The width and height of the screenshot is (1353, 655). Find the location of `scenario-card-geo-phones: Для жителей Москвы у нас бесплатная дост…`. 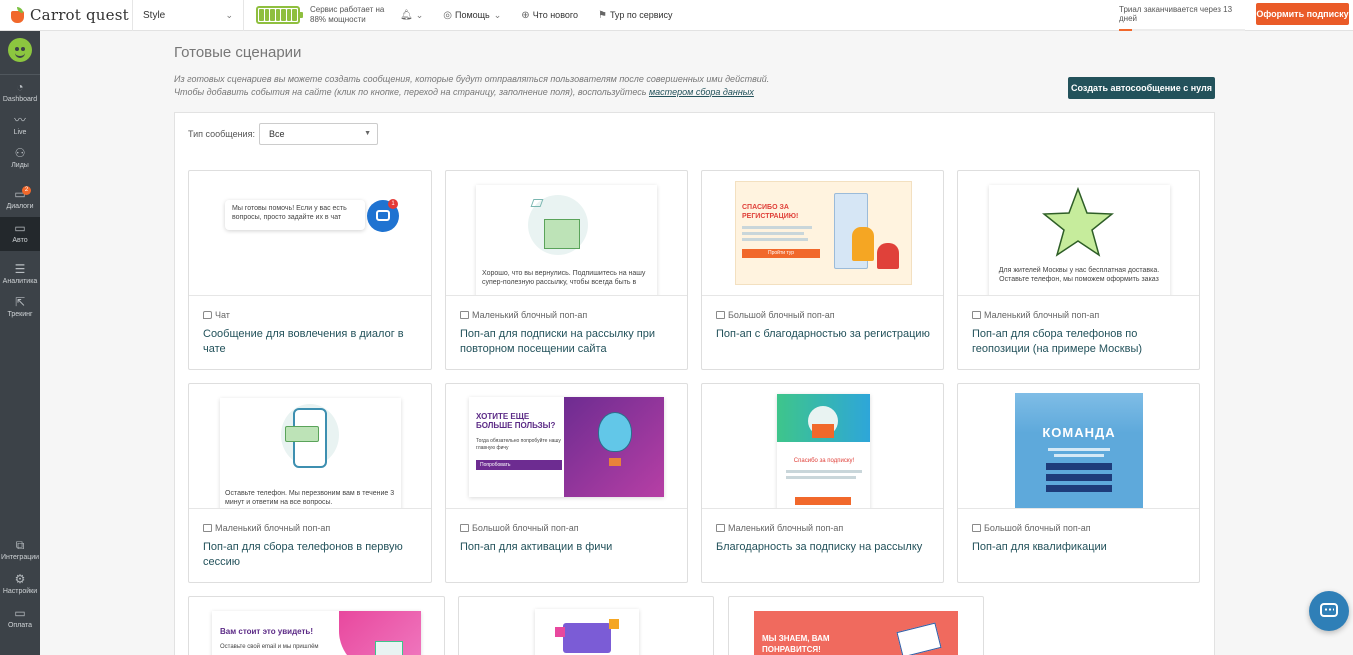

scenario-card-geo-phones: Для жителей Москвы у нас бесплатная дост… is located at coordinates (1078, 270).